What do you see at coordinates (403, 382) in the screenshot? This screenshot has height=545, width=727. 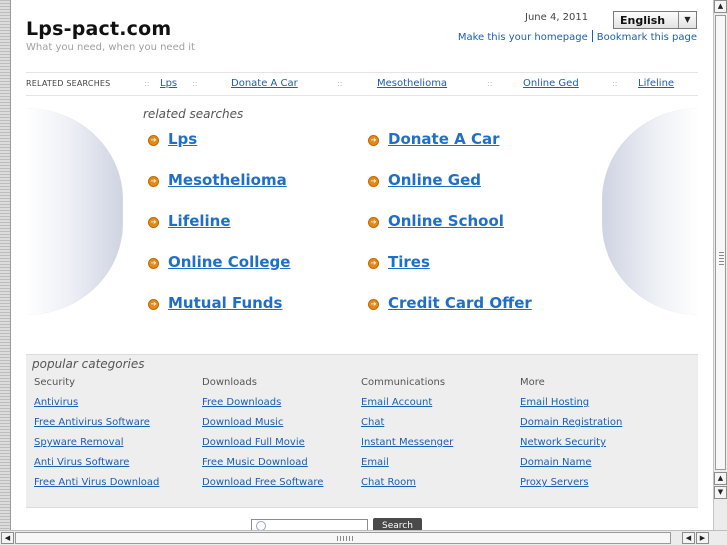 I see `category-heading: Communications` at bounding box center [403, 382].